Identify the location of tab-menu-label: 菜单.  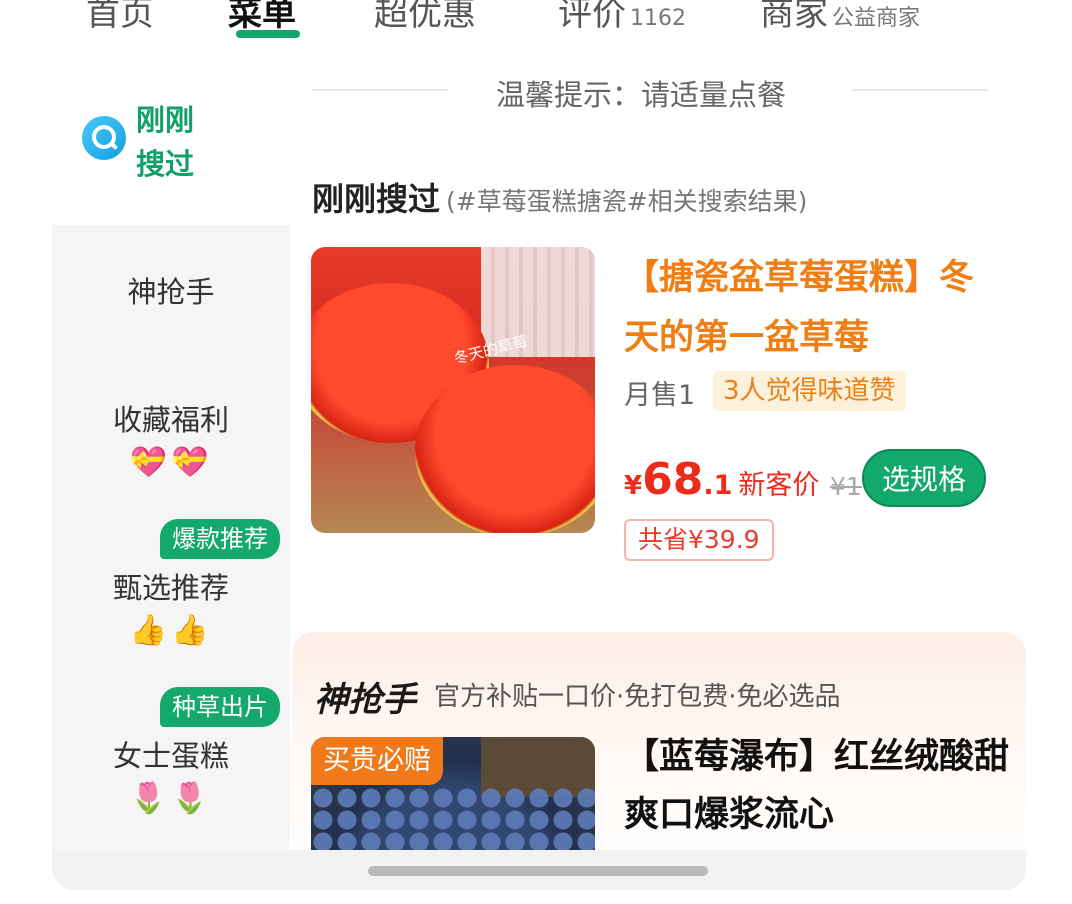
(262, 17).